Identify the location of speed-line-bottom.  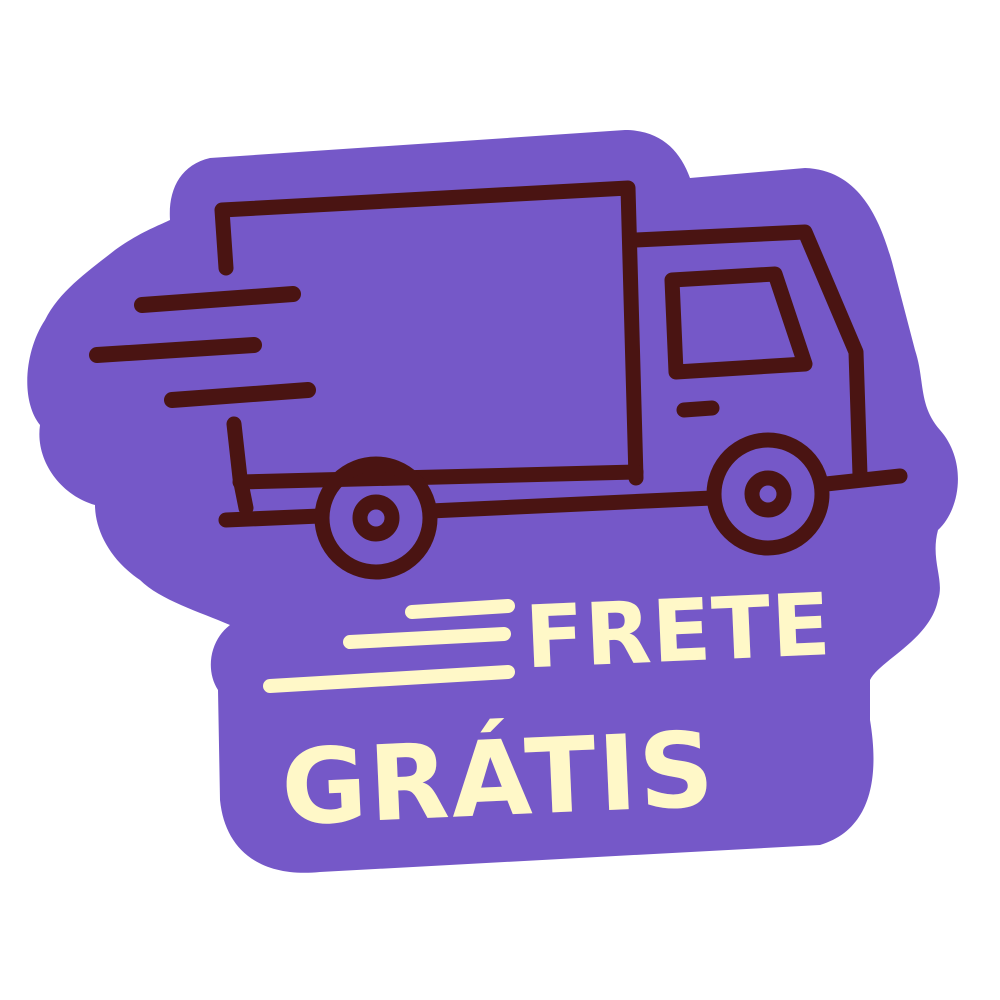
(240, 395).